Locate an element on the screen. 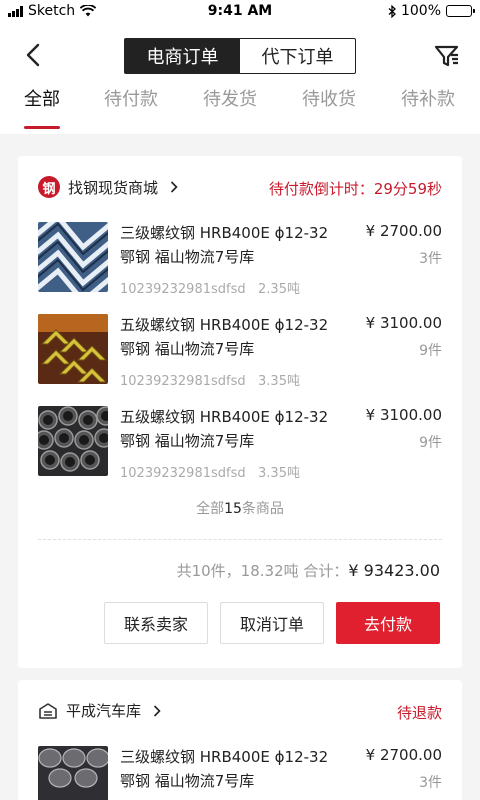 The width and height of the screenshot is (480, 800). battery-percent: 100% is located at coordinates (420, 11).